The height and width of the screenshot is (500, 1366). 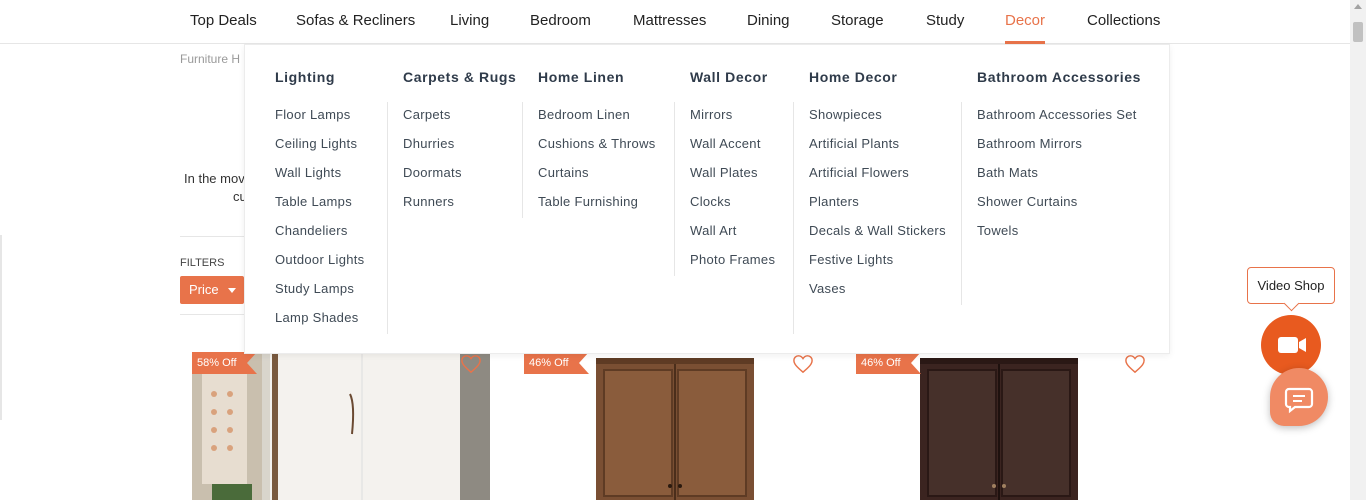 I want to click on scroll-up-arrow-icon, so click(x=1358, y=6).